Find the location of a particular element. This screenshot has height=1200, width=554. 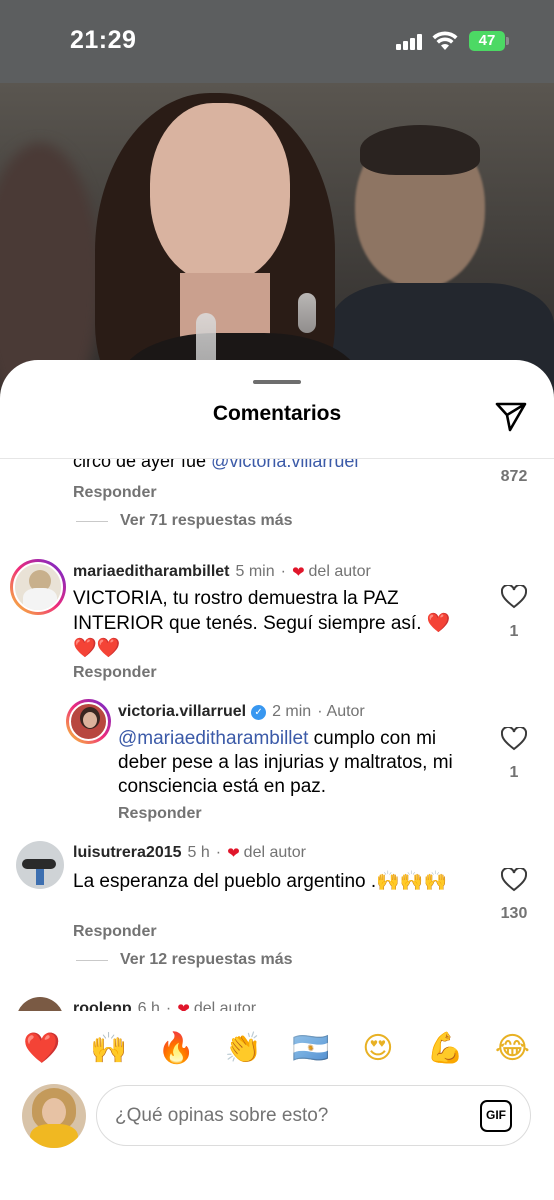

comment-time: 6 h is located at coordinates (148, 1005).